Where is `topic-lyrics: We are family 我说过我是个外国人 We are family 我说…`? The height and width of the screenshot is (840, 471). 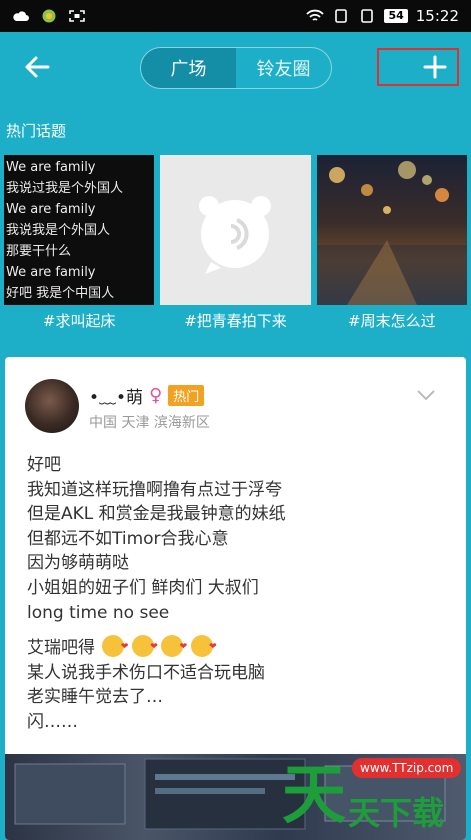
topic-lyrics: We are family 我说过我是个外国人 We are family 我说… is located at coordinates (79, 230).